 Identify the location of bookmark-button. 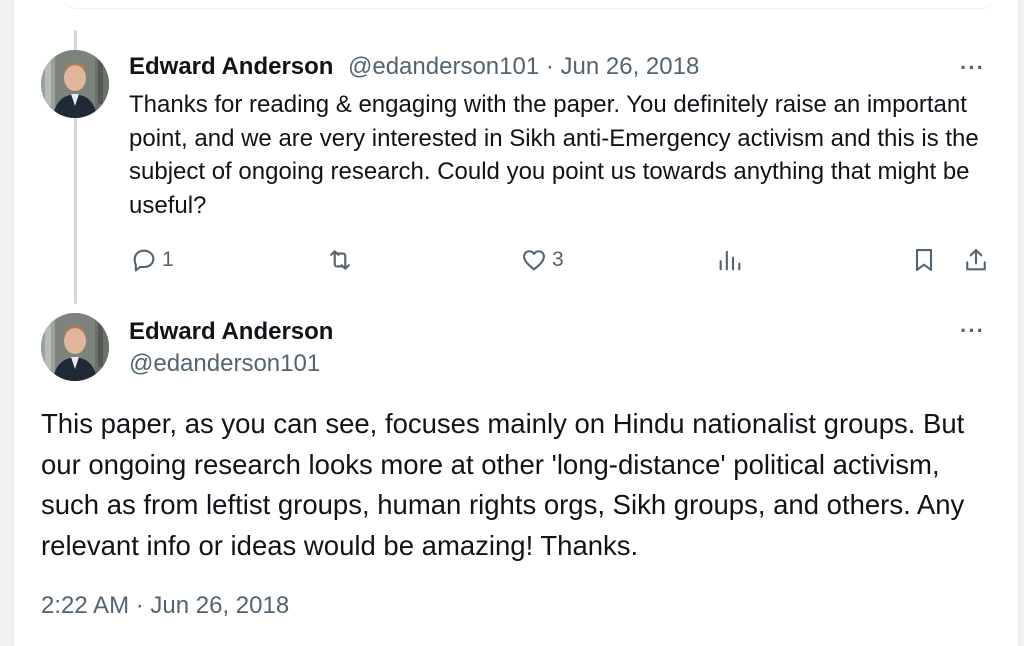
(924, 260).